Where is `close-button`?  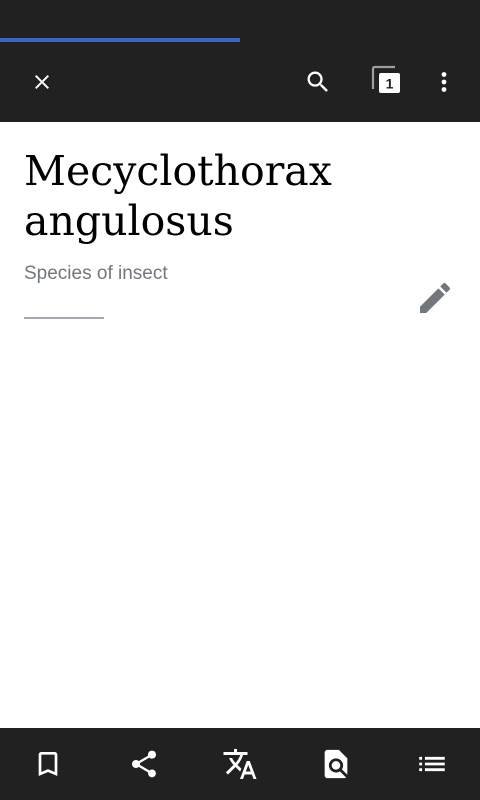 close-button is located at coordinates (42, 82).